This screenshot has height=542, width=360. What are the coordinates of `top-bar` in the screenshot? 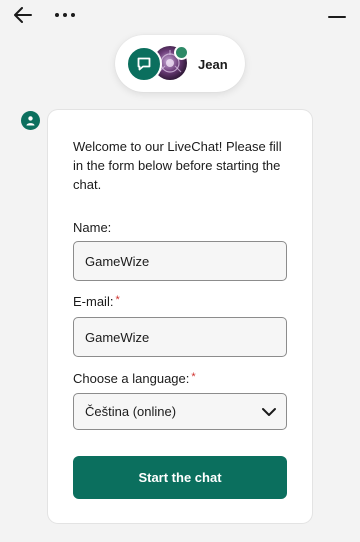 It's located at (180, 15).